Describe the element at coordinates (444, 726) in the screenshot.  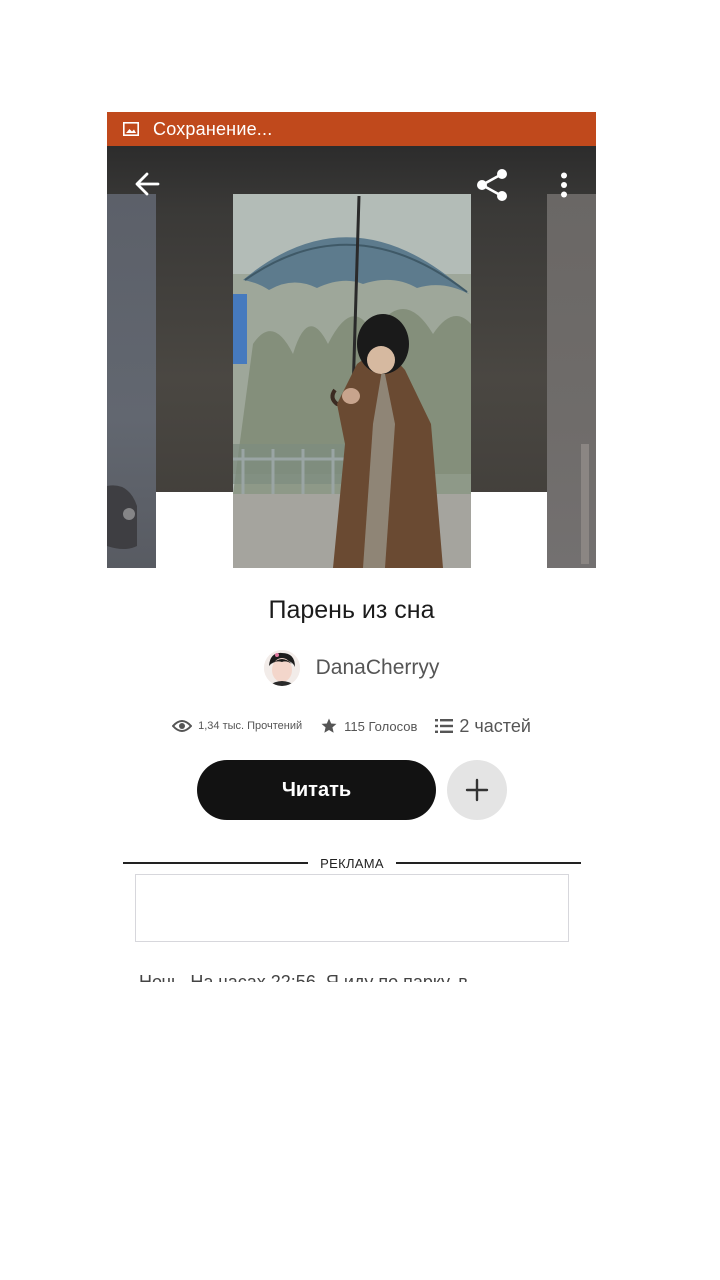
I see `list-icon` at that location.